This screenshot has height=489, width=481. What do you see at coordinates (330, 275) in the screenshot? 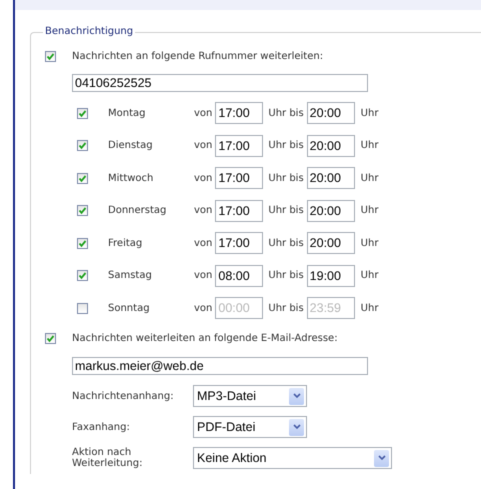
I see `input-field: 19:00` at bounding box center [330, 275].